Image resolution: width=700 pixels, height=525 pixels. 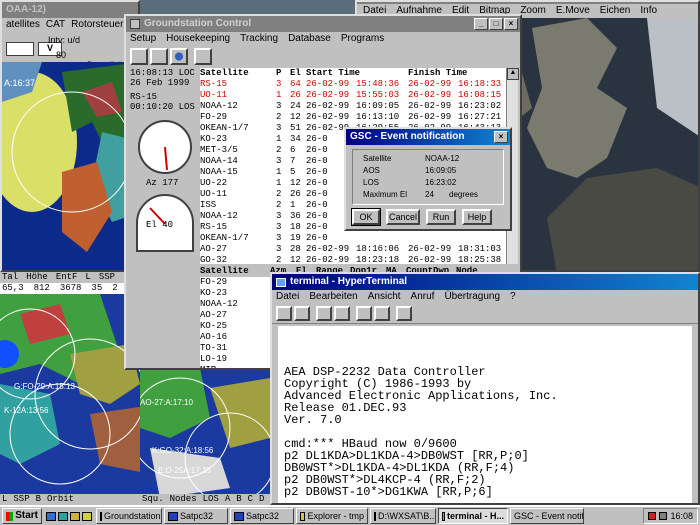 What do you see at coordinates (302, 313) in the screenshot?
I see `open-icon` at bounding box center [302, 313].